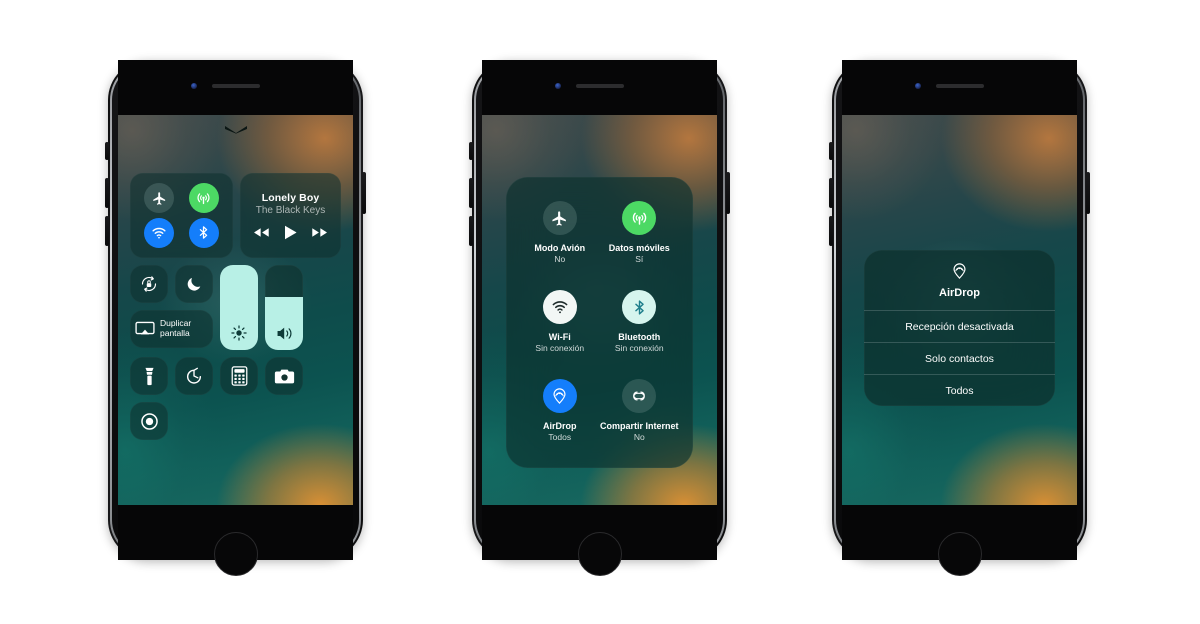 The image size is (1200, 624). I want to click on connectivity-module, so click(181, 215).